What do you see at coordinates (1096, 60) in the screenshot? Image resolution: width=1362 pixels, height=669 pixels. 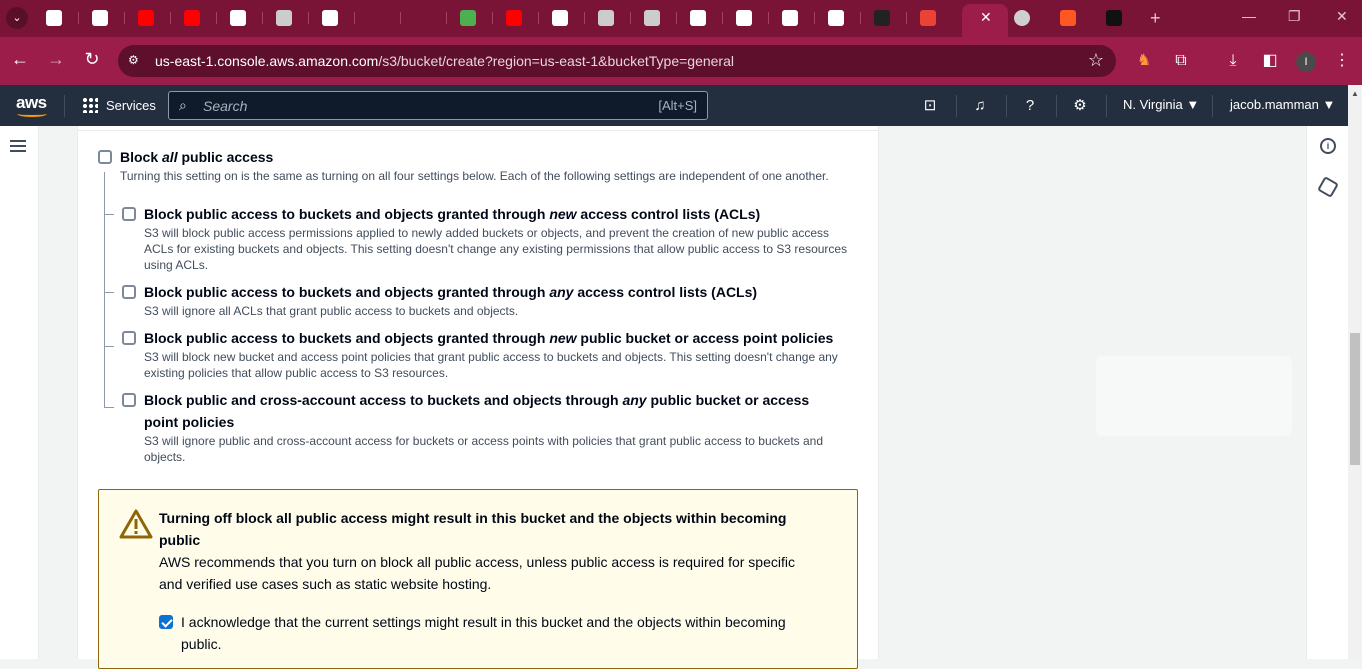 I see `bookmark-star-icon: ☆` at bounding box center [1096, 60].